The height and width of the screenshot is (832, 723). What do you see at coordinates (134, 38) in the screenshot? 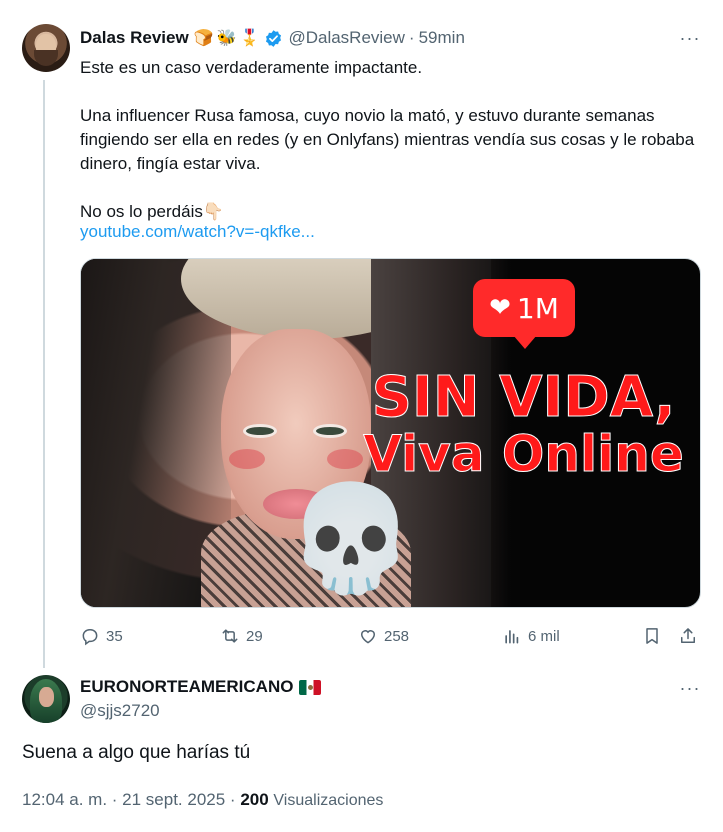
I see `author-name: Dalas Review` at bounding box center [134, 38].